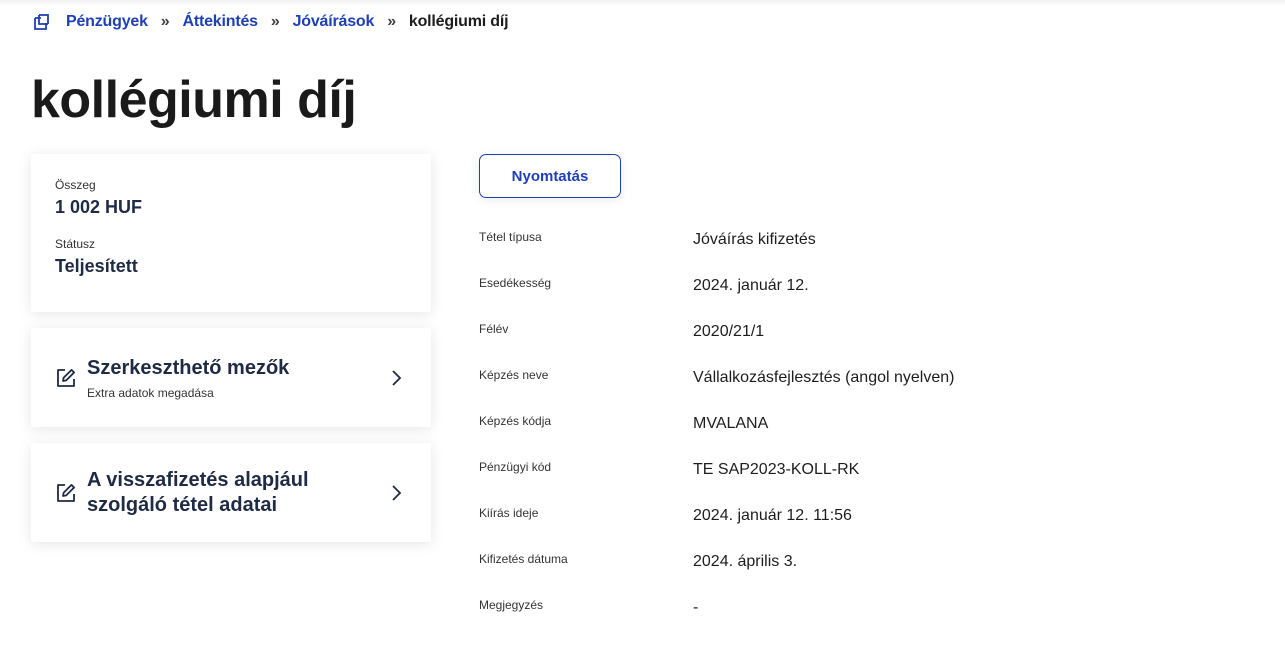  Describe the element at coordinates (523, 559) in the screenshot. I see `detail-label: Kifizetés dátuma` at that location.